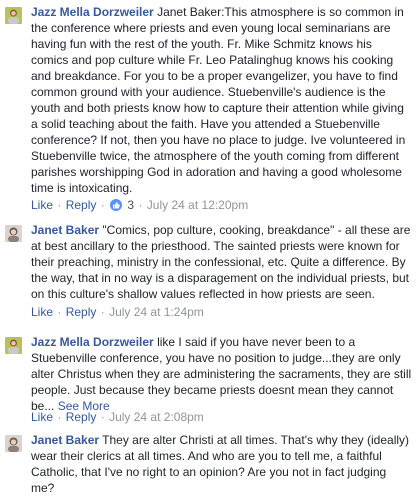  What do you see at coordinates (156, 312) in the screenshot?
I see `timestamp: July 24 at 1:24pm` at bounding box center [156, 312].